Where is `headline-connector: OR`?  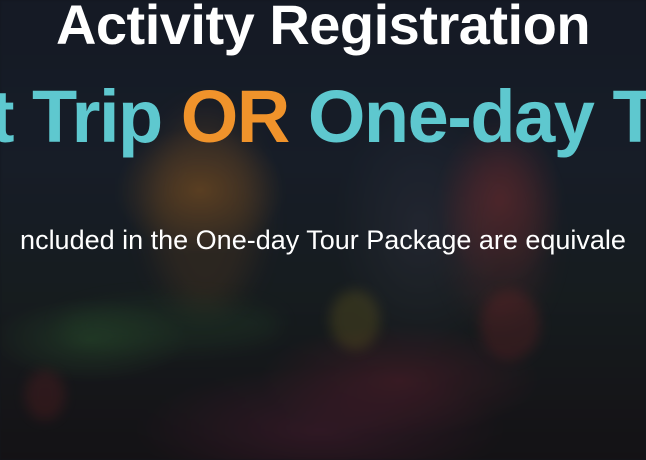
headline-connector: OR is located at coordinates (235, 116).